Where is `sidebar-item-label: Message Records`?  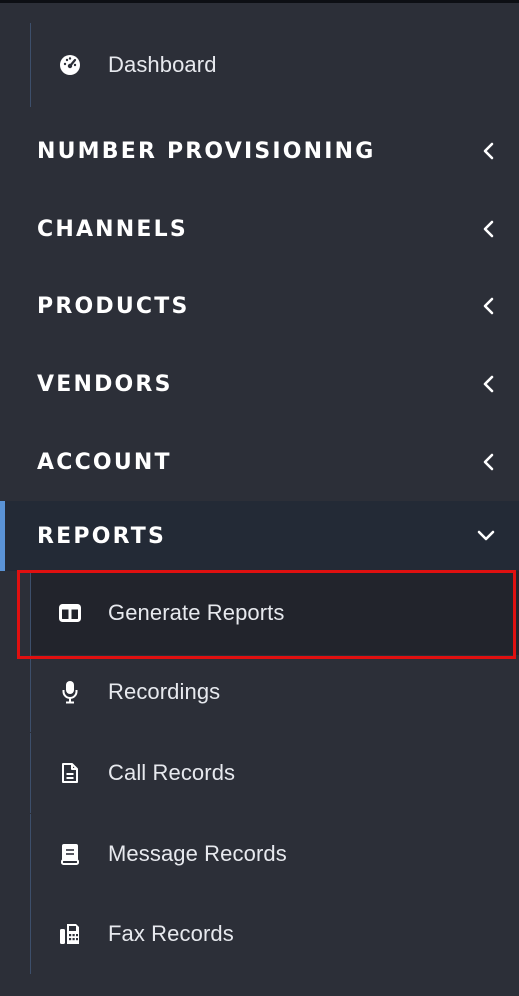
sidebar-item-label: Message Records is located at coordinates (197, 853).